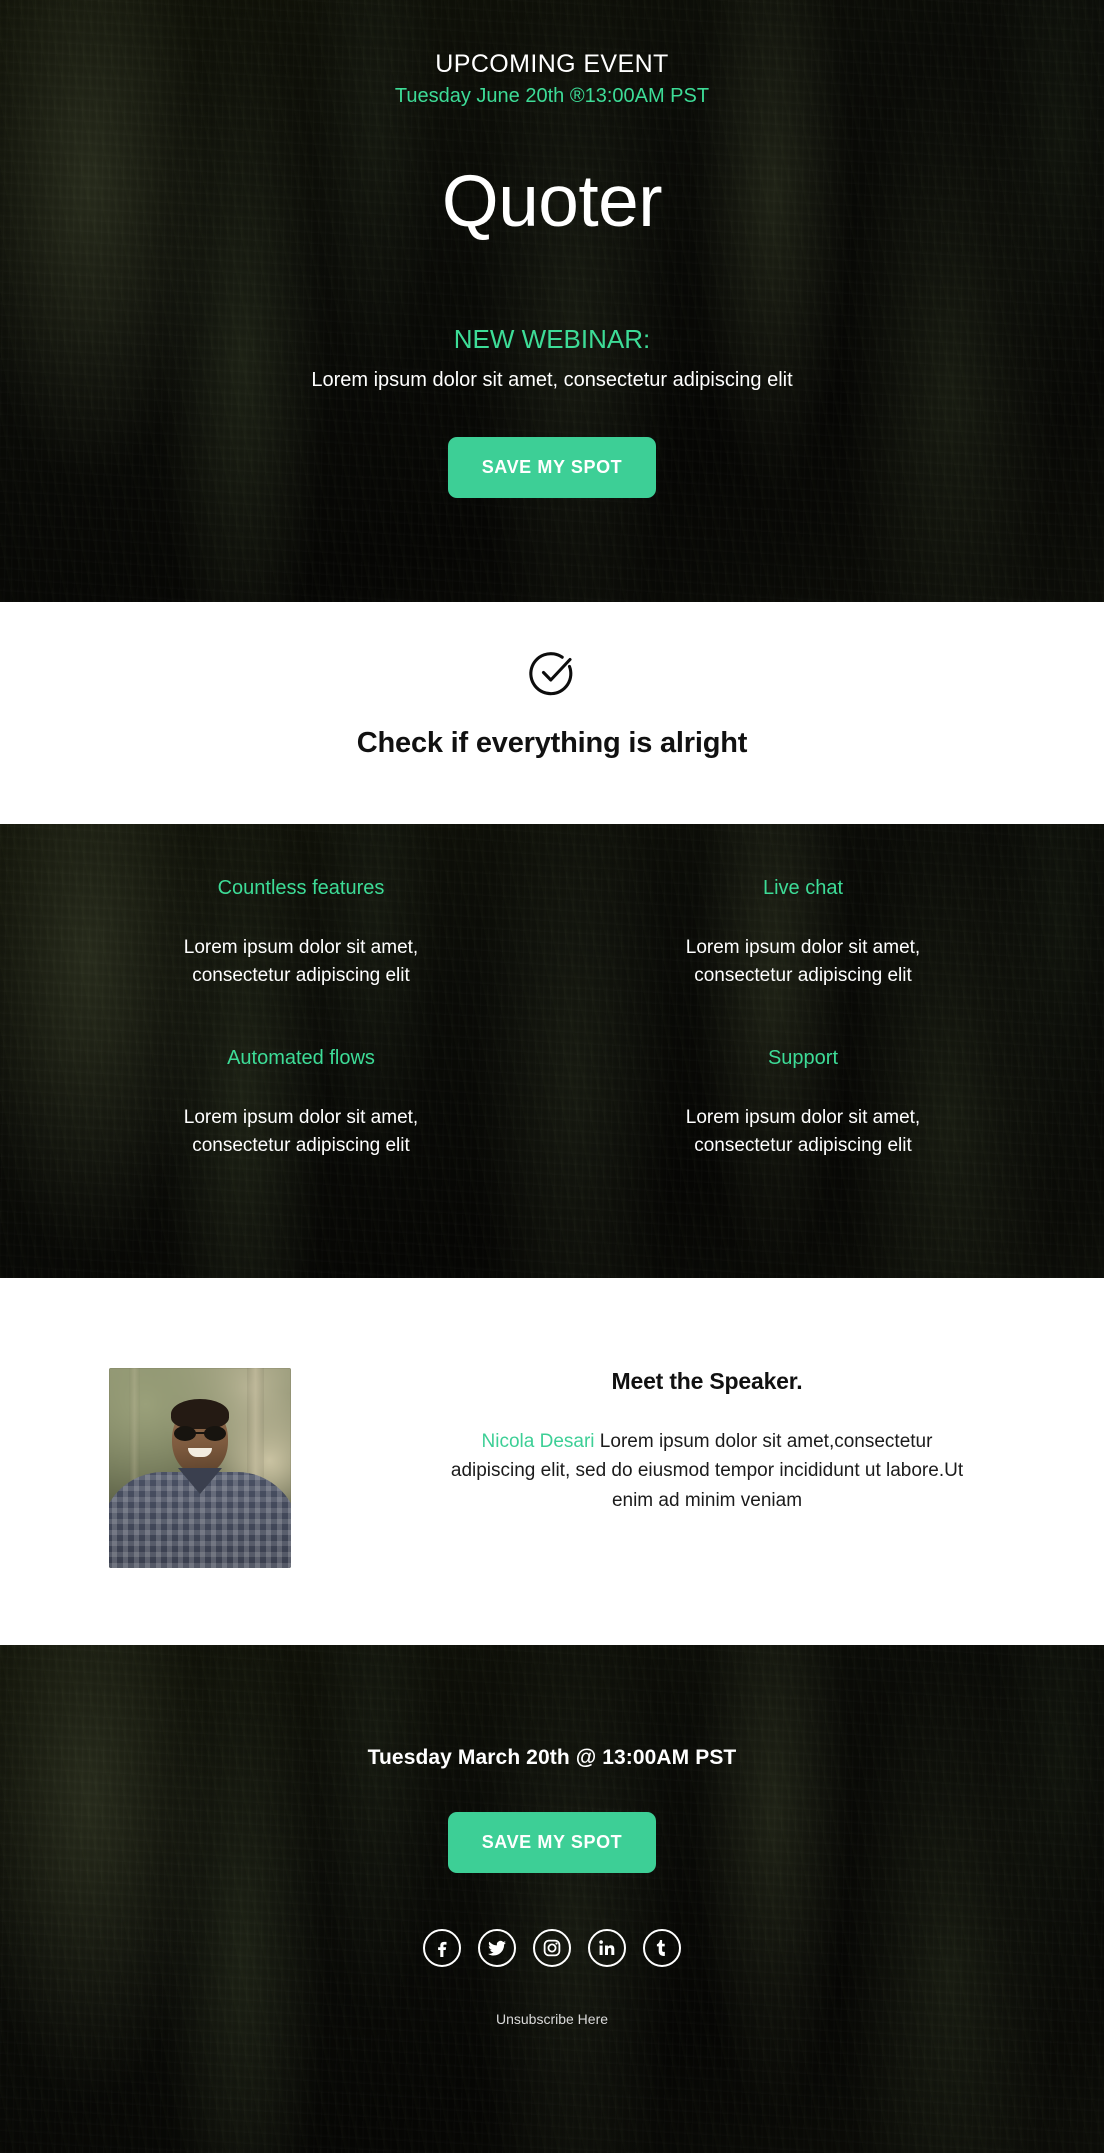 This screenshot has width=1104, height=2153. I want to click on hero-save-my-spot-button: SAVE MY SPOT, so click(552, 467).